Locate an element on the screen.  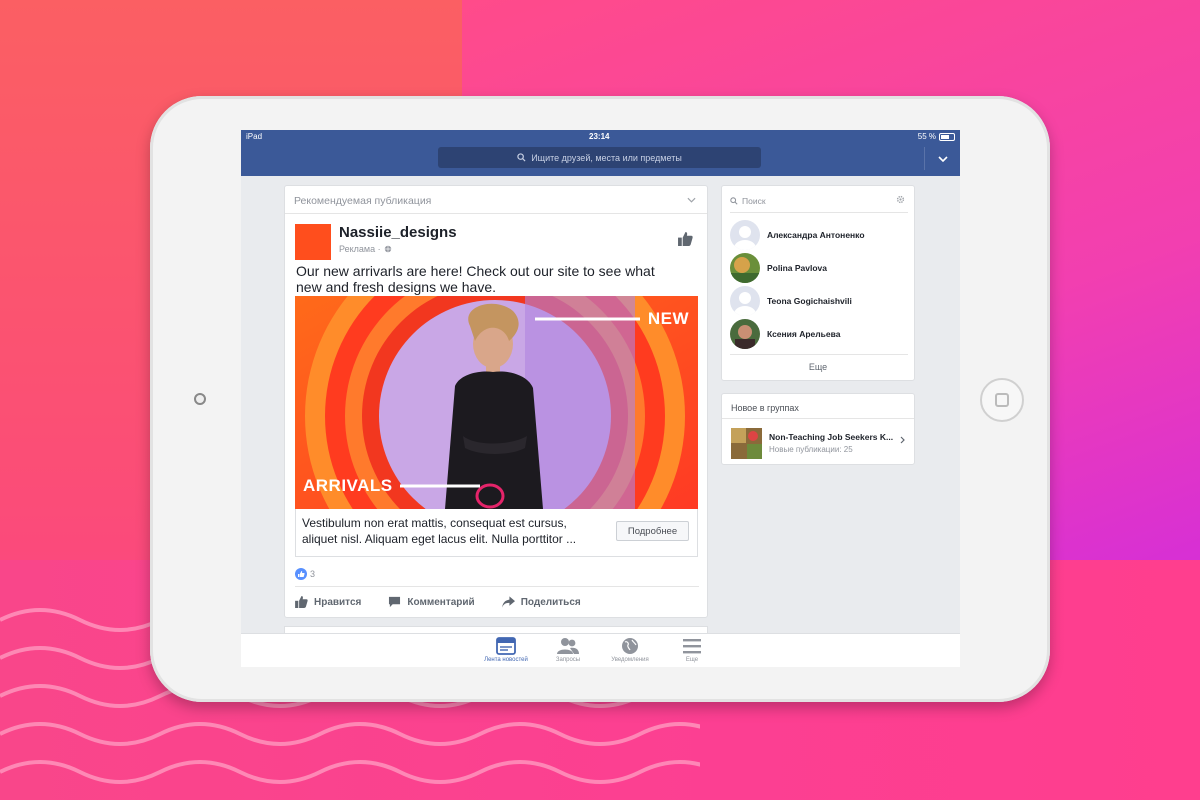
page-name-link: Nassiie_designs is located at coordinates (398, 232).